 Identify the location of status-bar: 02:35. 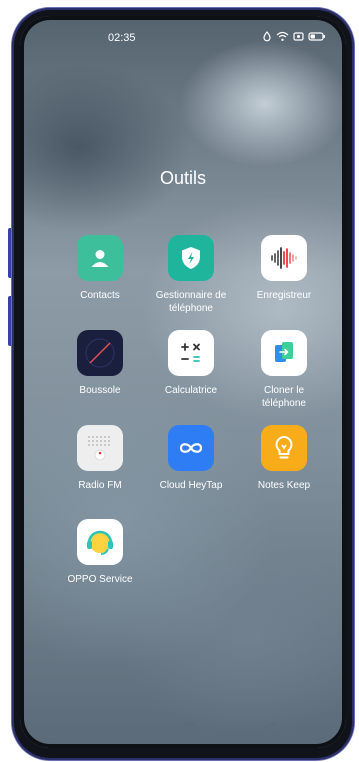
(183, 38).